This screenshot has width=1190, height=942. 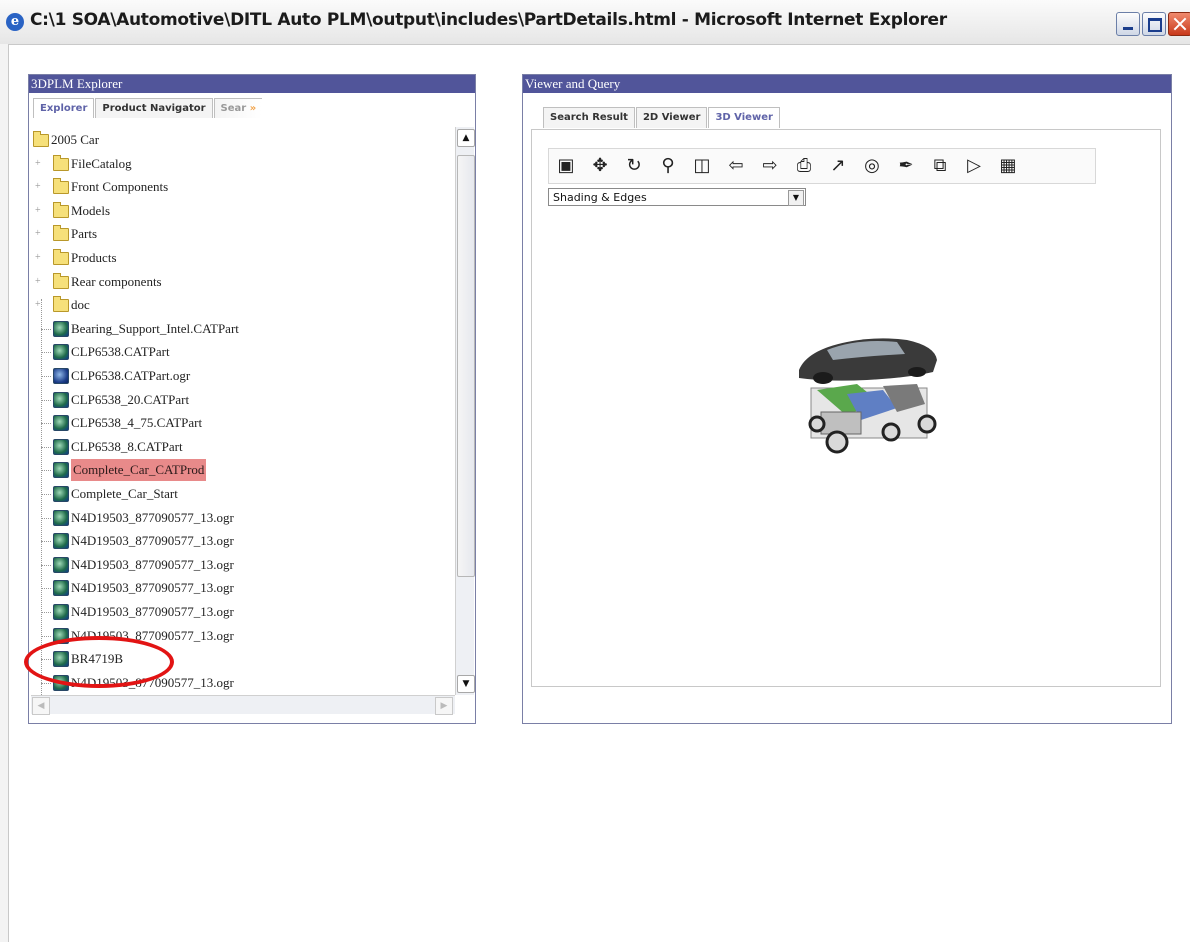 I want to click on tree-part-item: CLP6538.CATPart, so click(x=241, y=352).